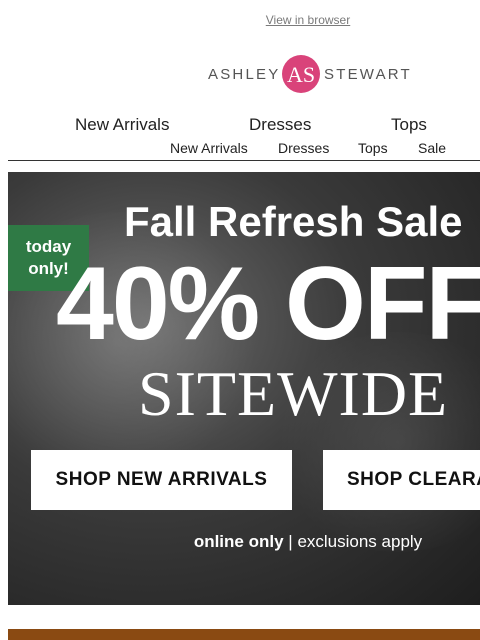 The height and width of the screenshot is (640, 480). What do you see at coordinates (240, 20) in the screenshot?
I see `view-in-browser-link: View in browser` at bounding box center [240, 20].